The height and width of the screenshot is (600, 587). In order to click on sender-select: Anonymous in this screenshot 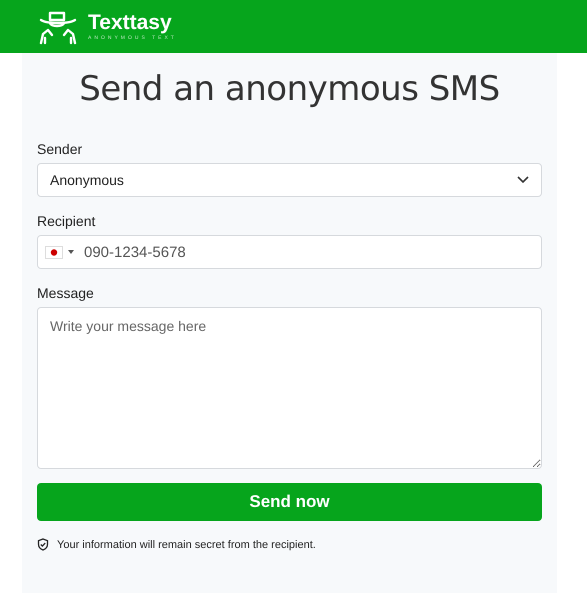, I will do `click(289, 180)`.